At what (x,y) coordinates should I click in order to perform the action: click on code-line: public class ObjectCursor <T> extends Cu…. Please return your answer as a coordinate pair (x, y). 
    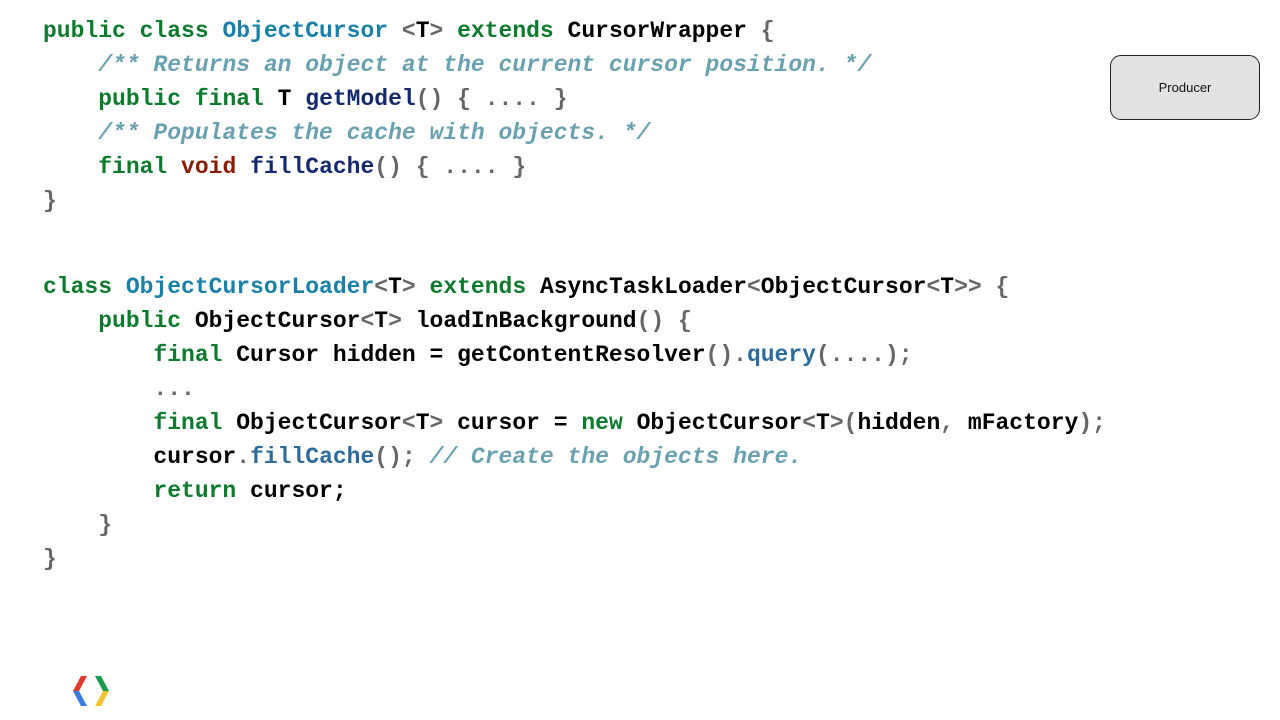
    Looking at the image, I should click on (574, 31).